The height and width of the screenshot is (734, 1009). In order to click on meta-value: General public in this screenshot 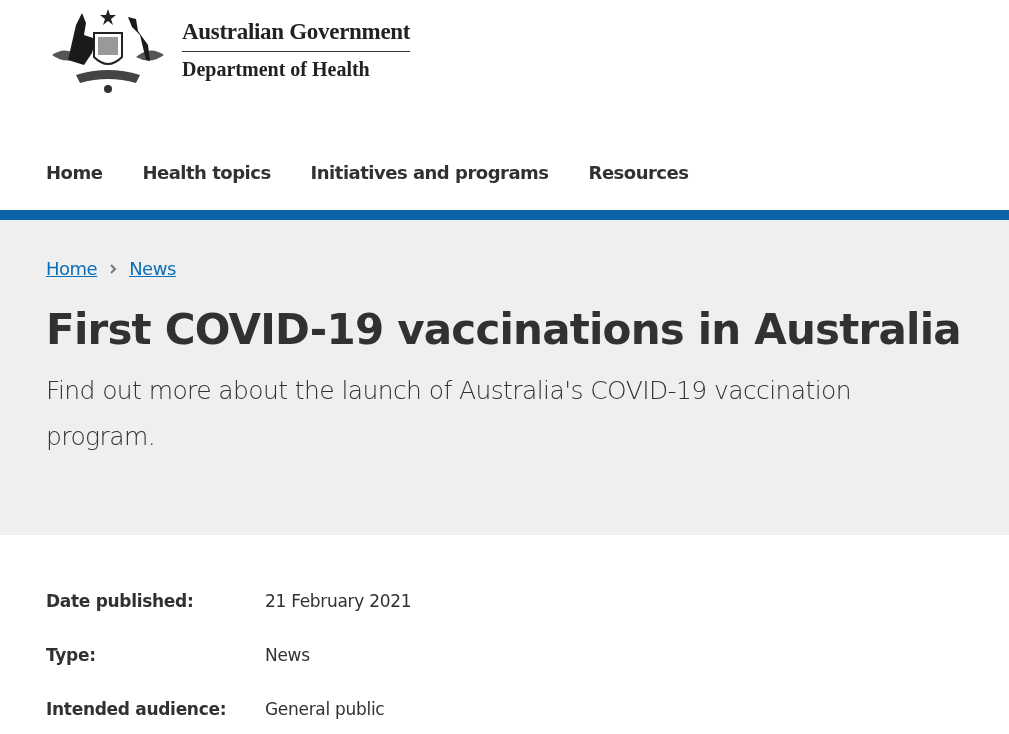, I will do `click(325, 709)`.